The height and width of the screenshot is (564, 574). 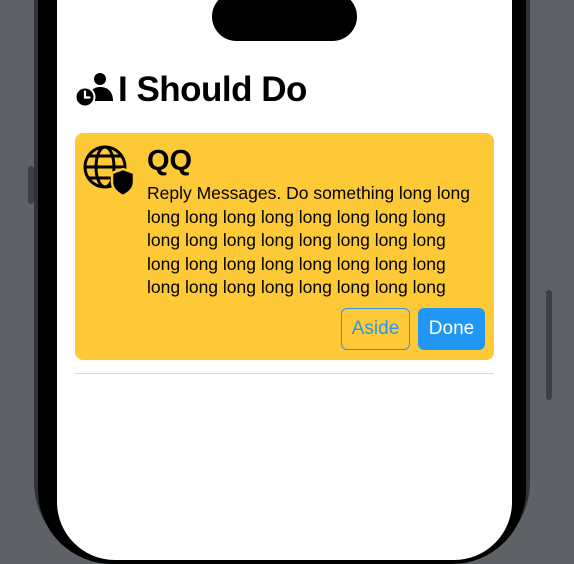 I want to click on page-title: I Should Do, so click(x=212, y=89).